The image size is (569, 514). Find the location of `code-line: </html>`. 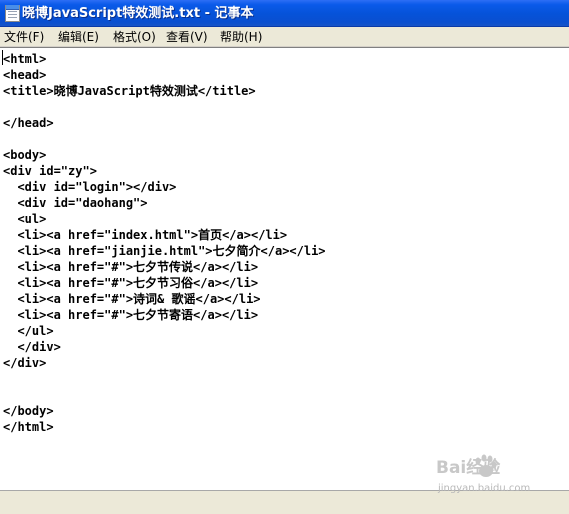

code-line: </html> is located at coordinates (28, 427).